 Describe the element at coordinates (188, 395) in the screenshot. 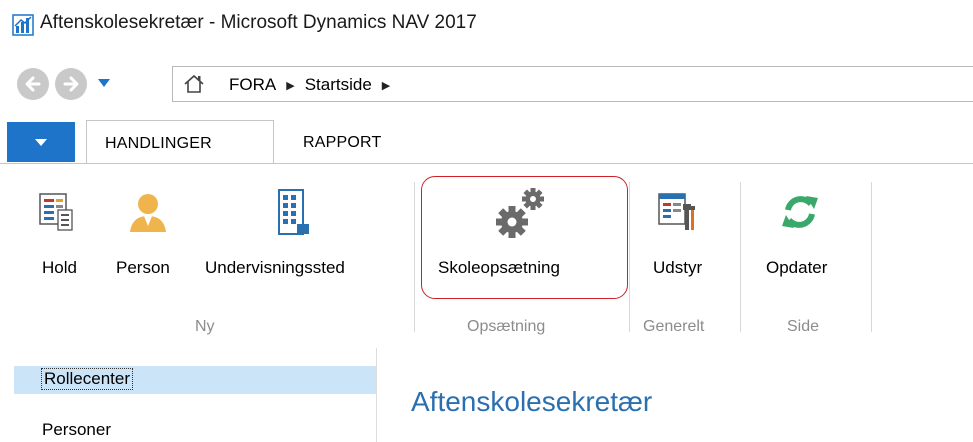

I see `navigation-pane: Rollecenter Personer` at that location.